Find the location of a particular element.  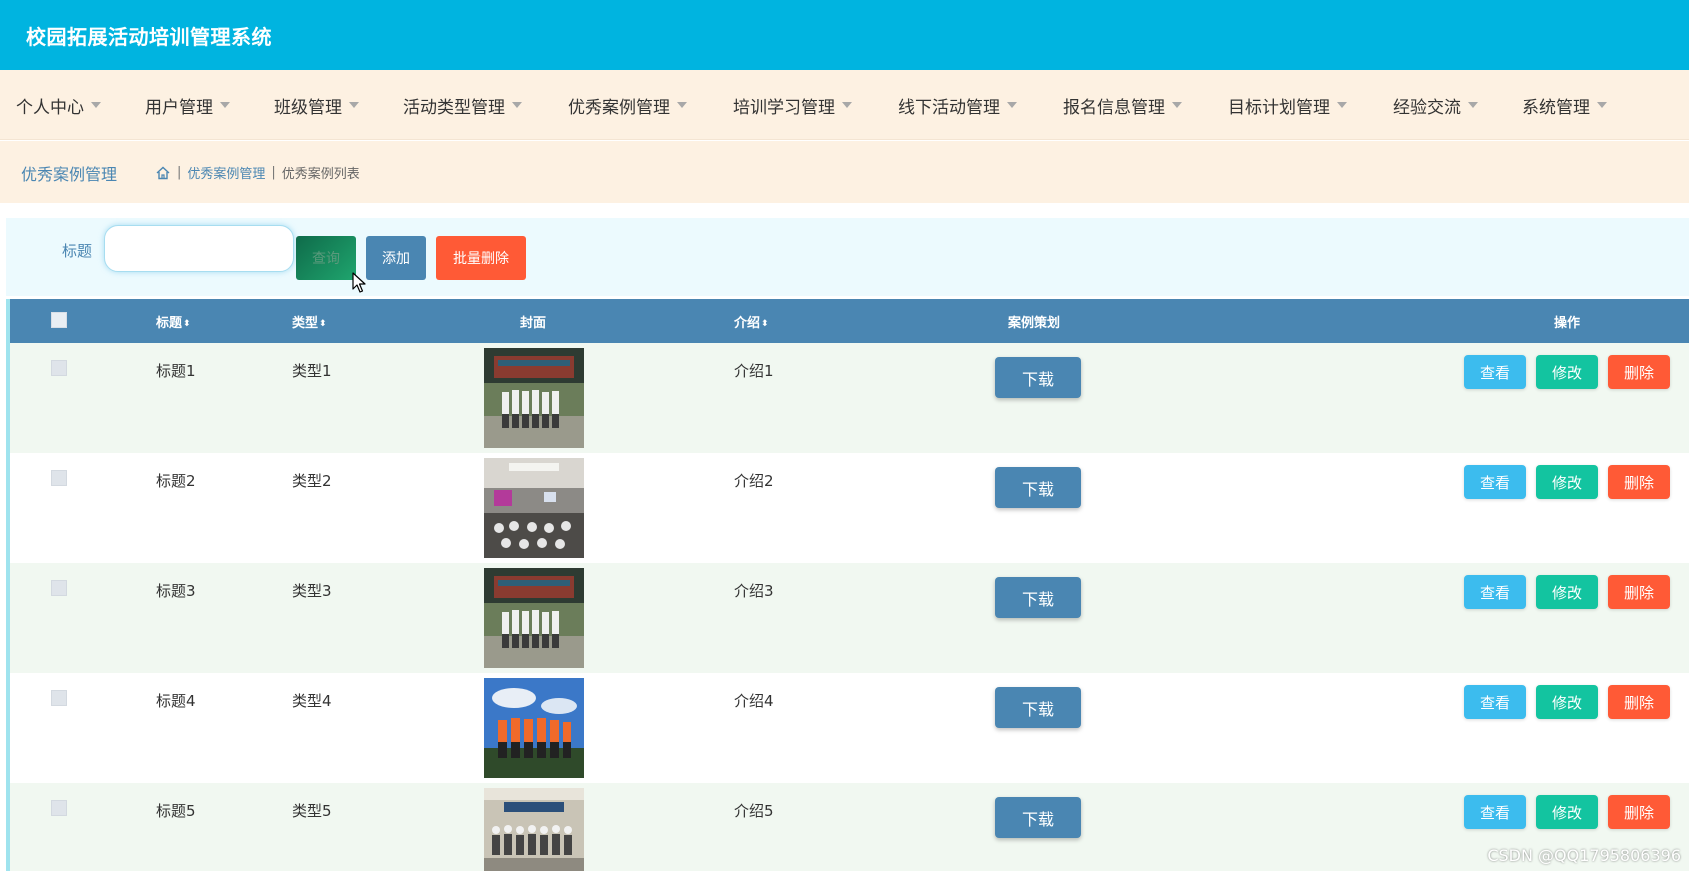

nav-item-goal-plan-management: 目标计划管理 is located at coordinates (1287, 105).